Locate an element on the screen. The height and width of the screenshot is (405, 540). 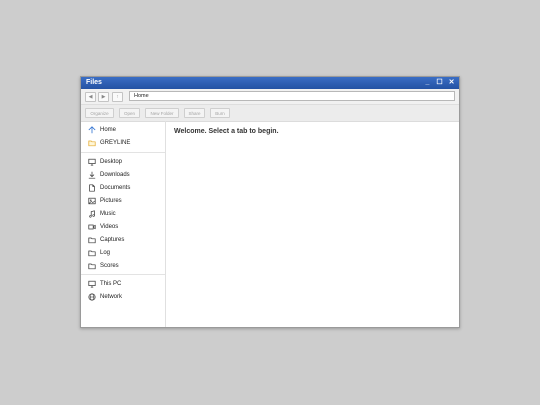
picture-icon is located at coordinates (91, 201).